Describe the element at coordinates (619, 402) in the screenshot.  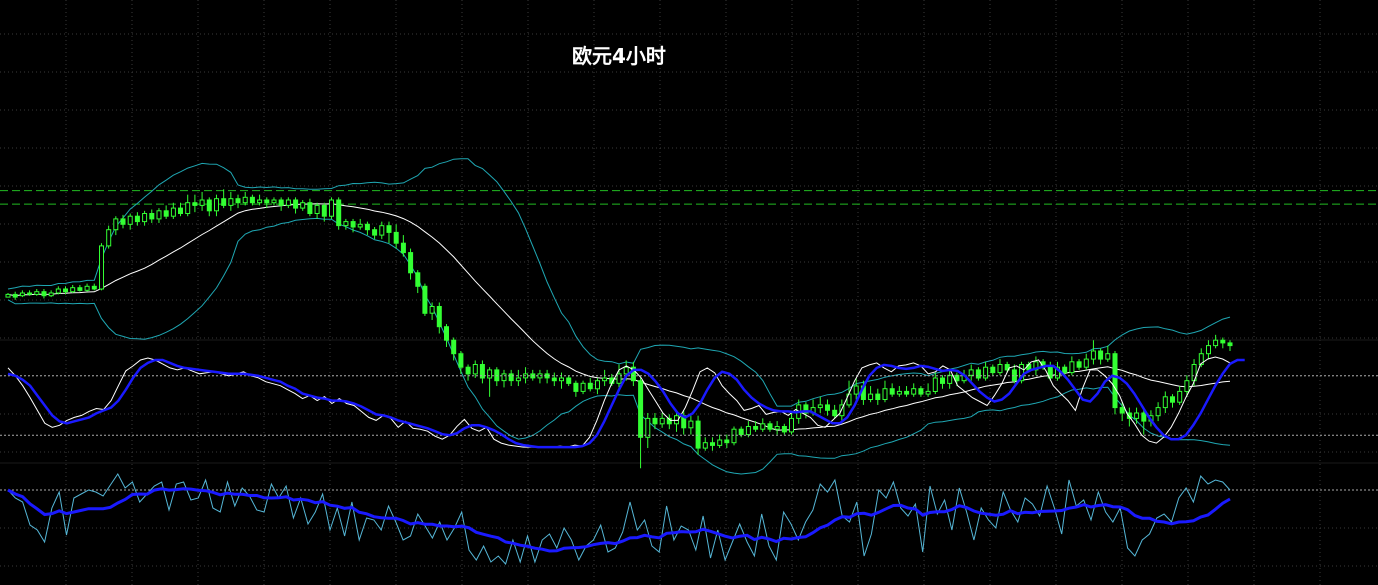
I see `stochastic-k-line` at that location.